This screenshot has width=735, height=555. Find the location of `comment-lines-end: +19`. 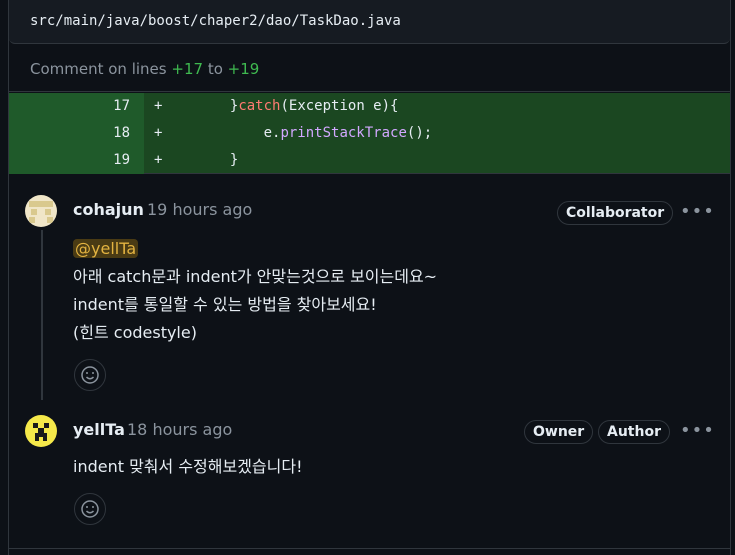

comment-lines-end: +19 is located at coordinates (244, 69).